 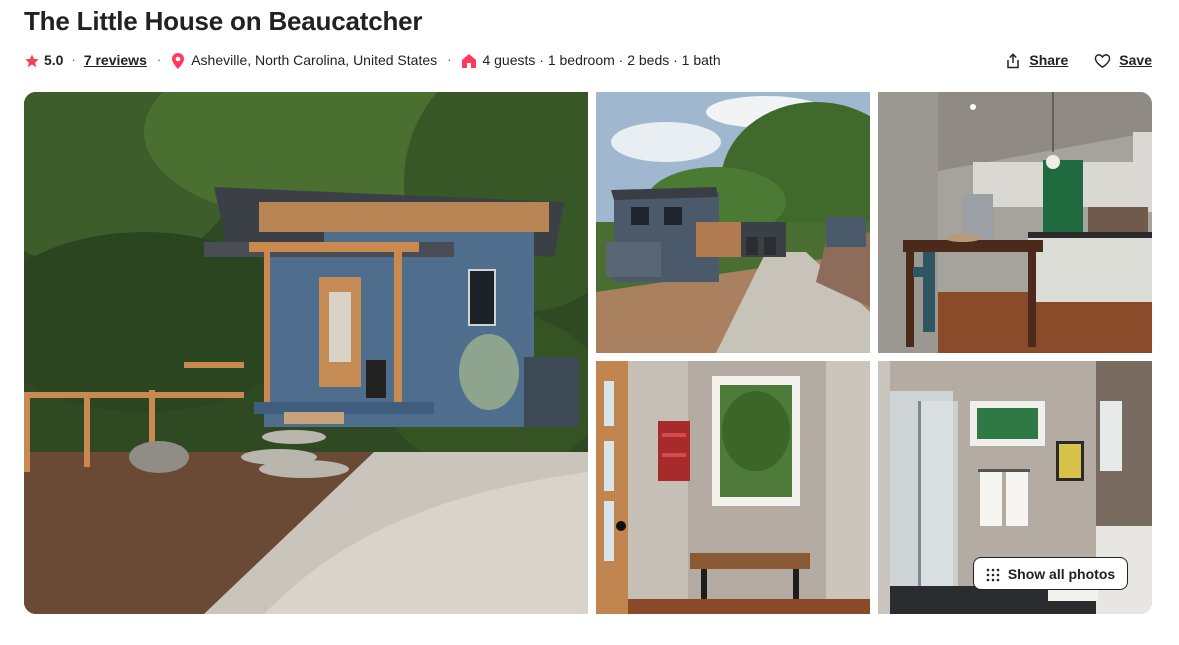 I want to click on share-icon, so click(x=1013, y=59).